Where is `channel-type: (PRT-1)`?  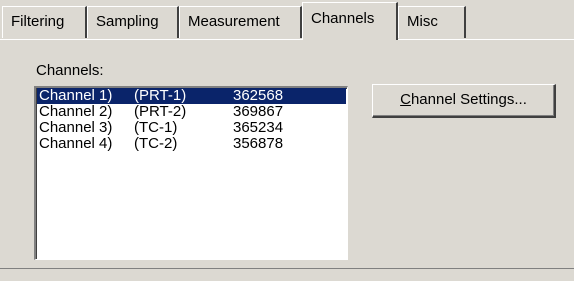 channel-type: (PRT-1) is located at coordinates (160, 95).